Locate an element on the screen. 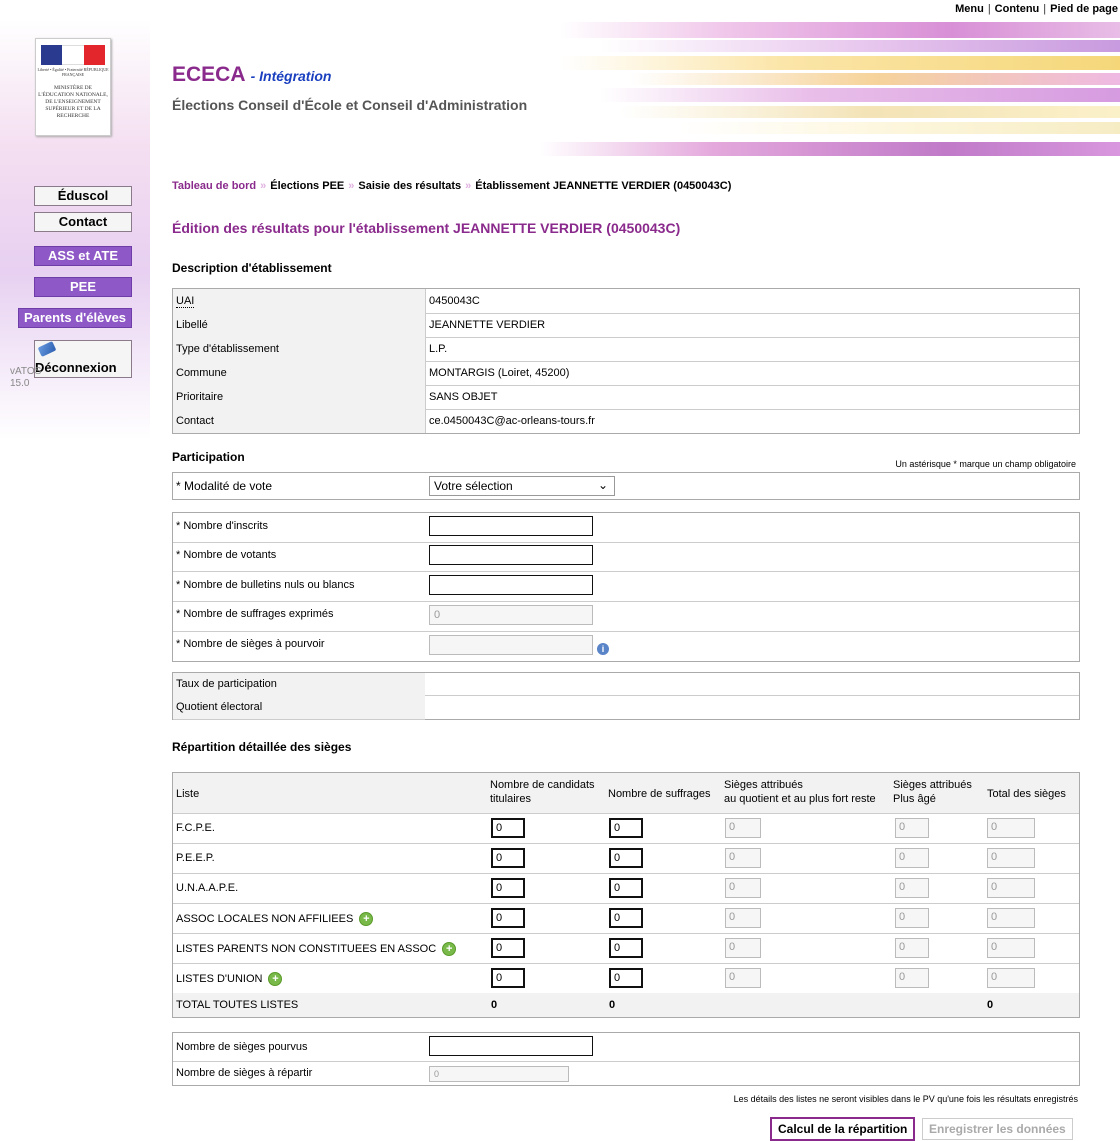 Image resolution: width=1120 pixels, height=1141 pixels. logout-label: Déconnexion is located at coordinates (76, 367).